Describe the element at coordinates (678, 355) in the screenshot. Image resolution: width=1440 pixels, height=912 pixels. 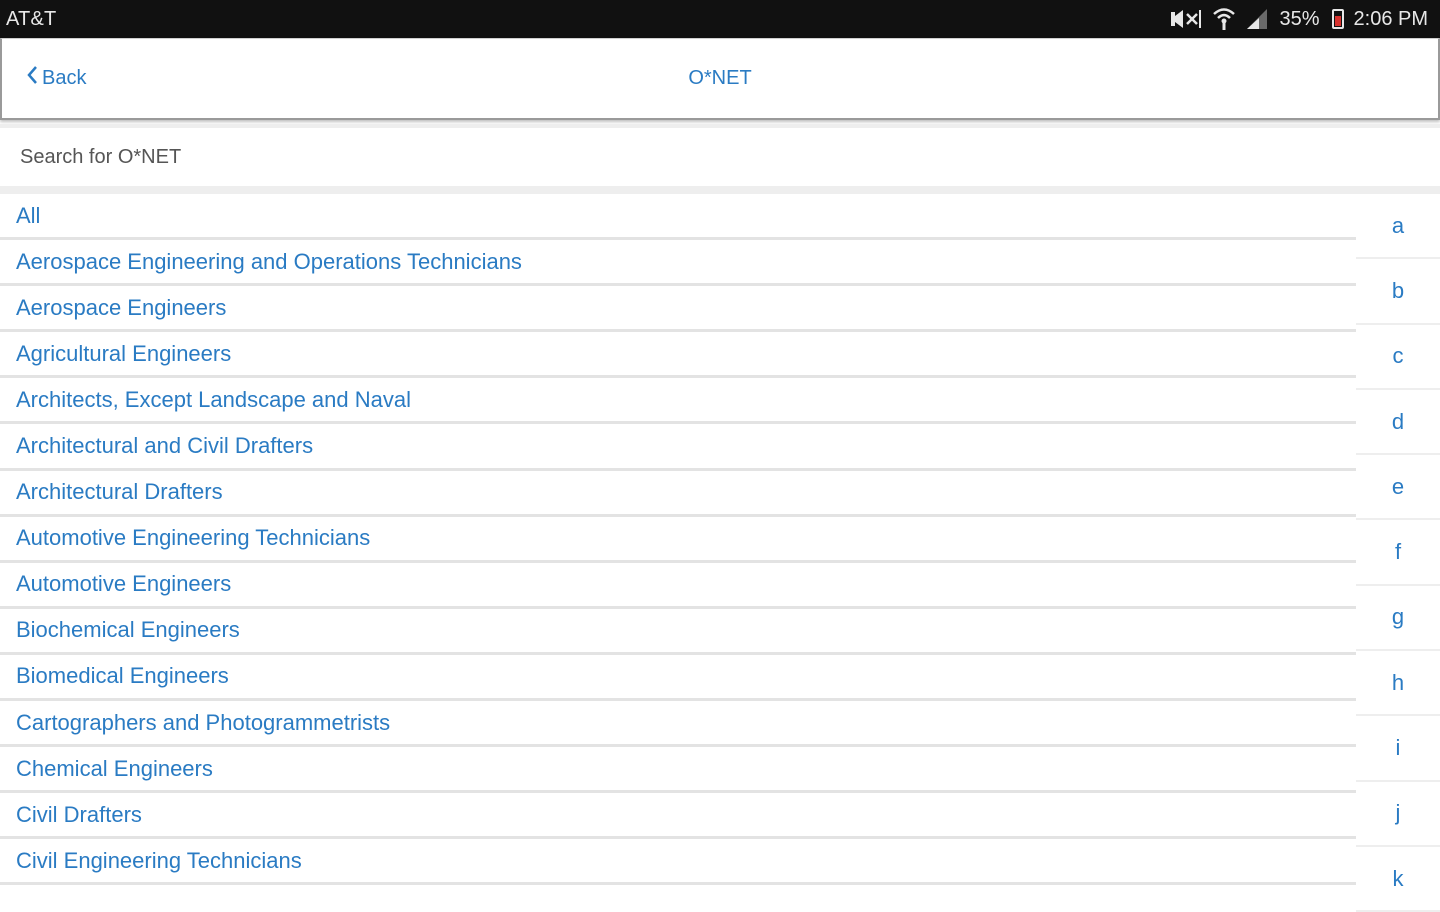
I see `list-item: Agricultural Engineers` at that location.